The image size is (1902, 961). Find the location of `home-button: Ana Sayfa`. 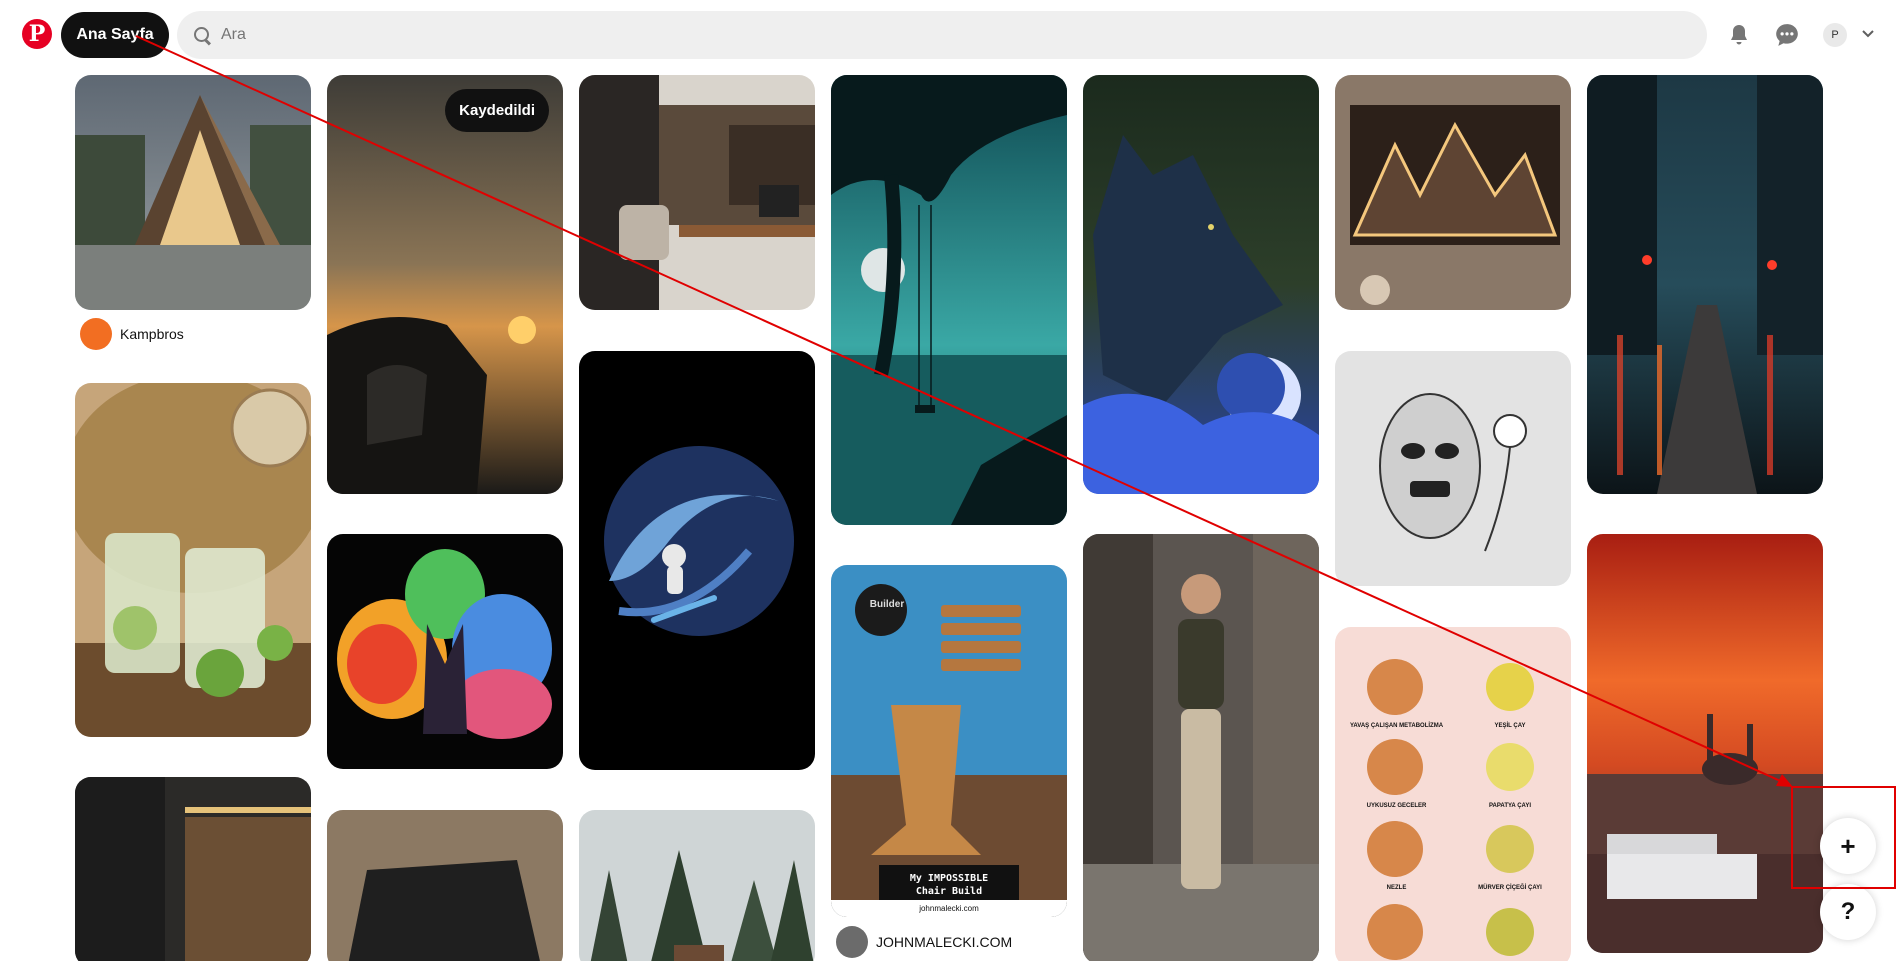

home-button: Ana Sayfa is located at coordinates (115, 35).